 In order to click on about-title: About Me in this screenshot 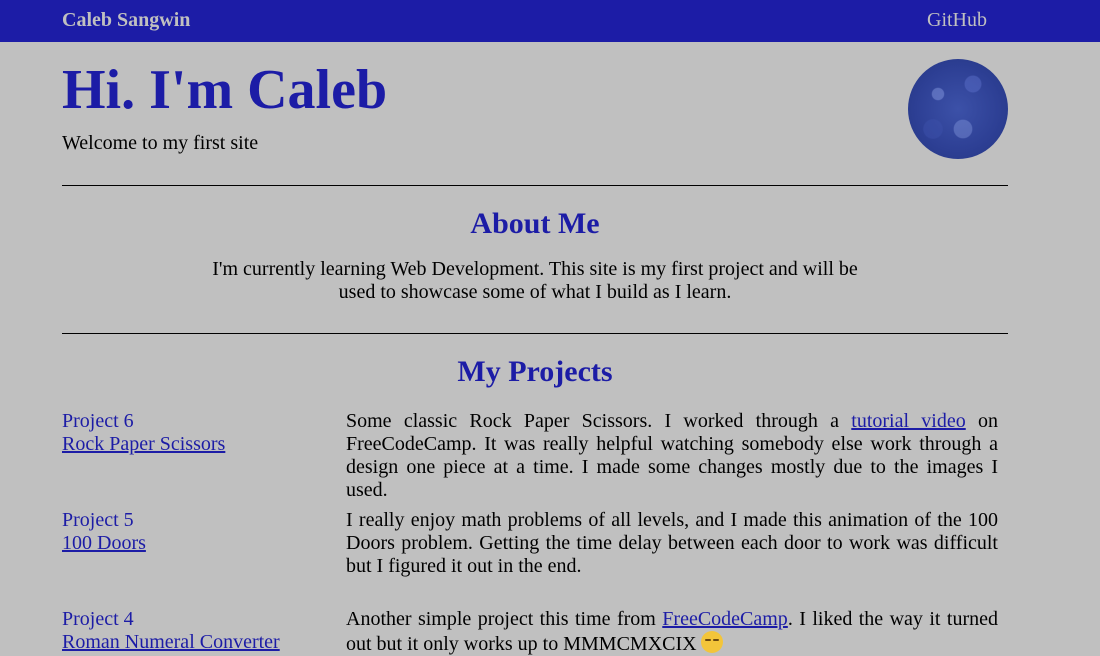, I will do `click(535, 223)`.